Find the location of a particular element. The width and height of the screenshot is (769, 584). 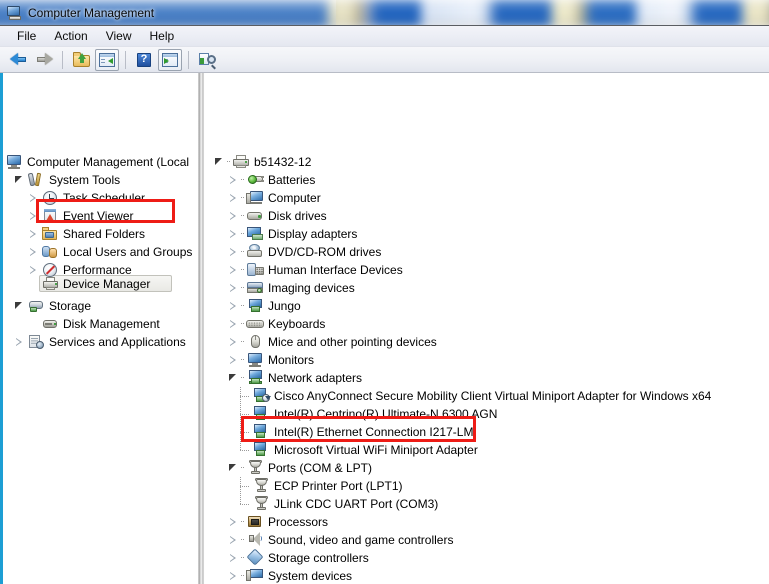

tree-item-shared-folders: Shared Folders is located at coordinates (85, 234).